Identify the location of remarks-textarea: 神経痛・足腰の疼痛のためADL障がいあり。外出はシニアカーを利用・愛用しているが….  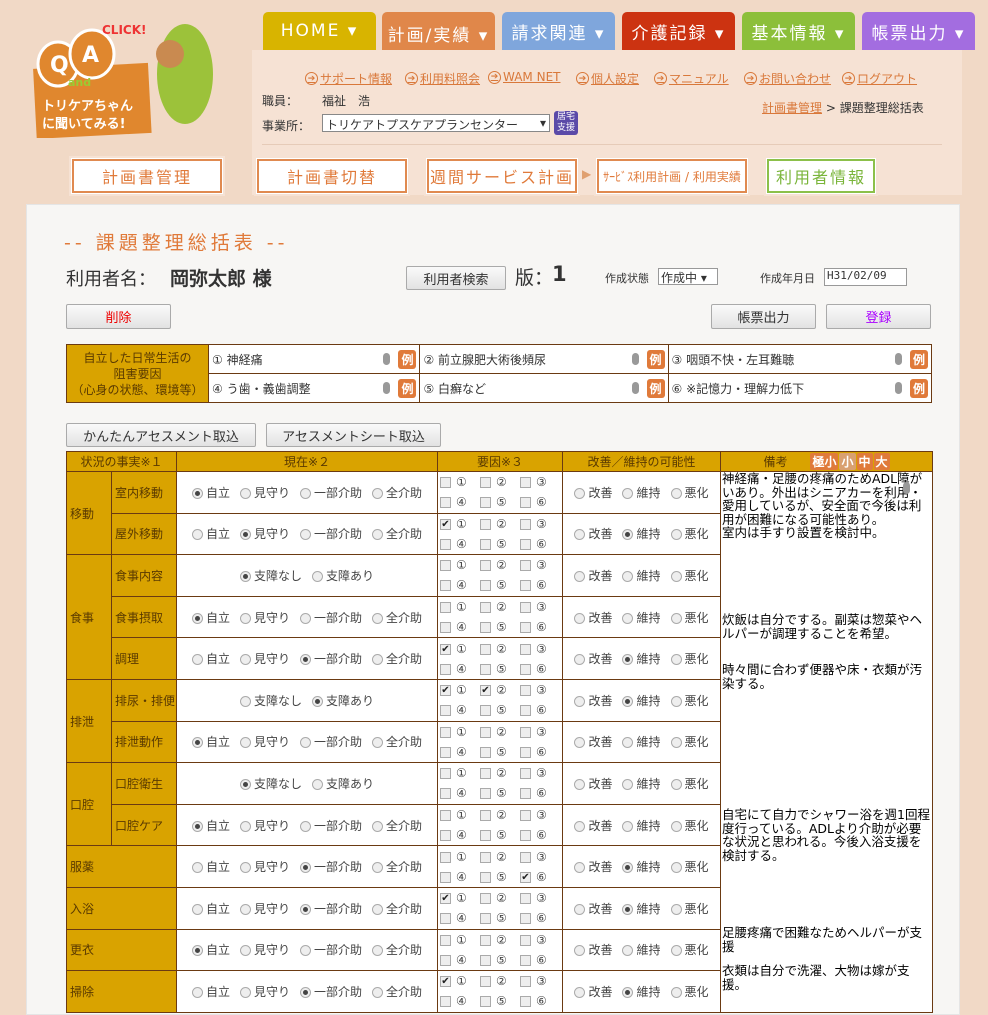
(826, 742).